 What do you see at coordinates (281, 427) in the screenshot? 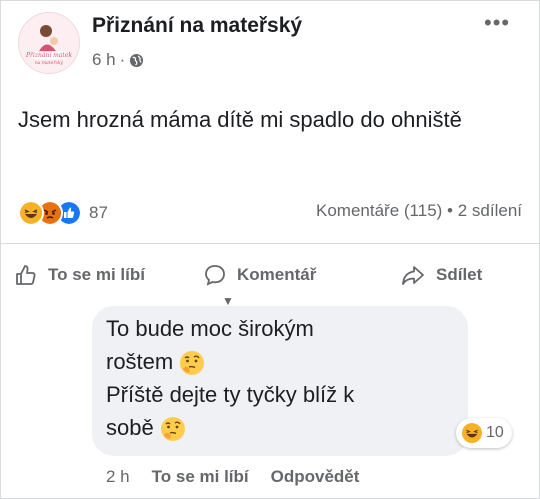
I see `comment-line-with-emoji: sobě` at bounding box center [281, 427].